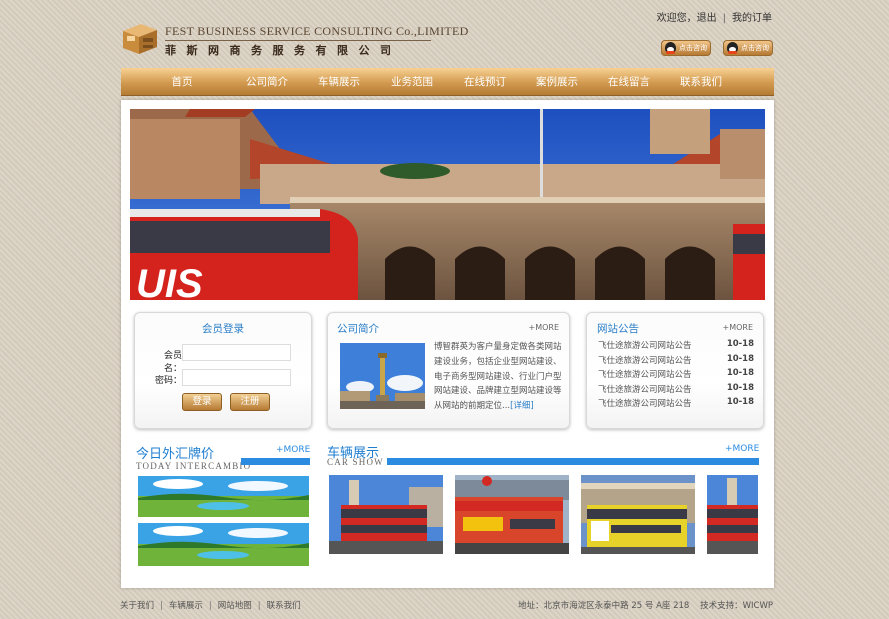  I want to click on monument-photo, so click(382, 376).